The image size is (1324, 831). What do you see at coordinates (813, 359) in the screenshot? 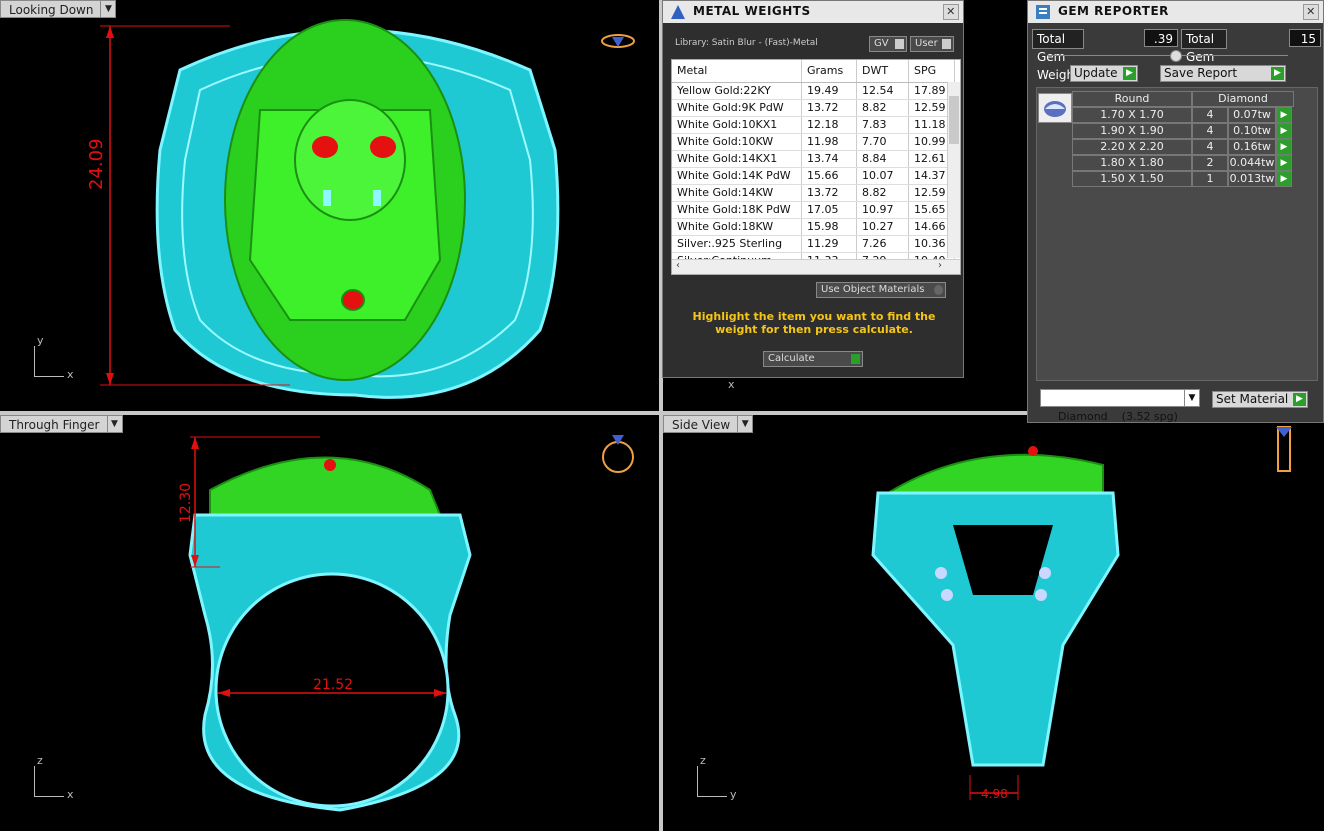
I see `calculate-button: Calculate` at bounding box center [813, 359].